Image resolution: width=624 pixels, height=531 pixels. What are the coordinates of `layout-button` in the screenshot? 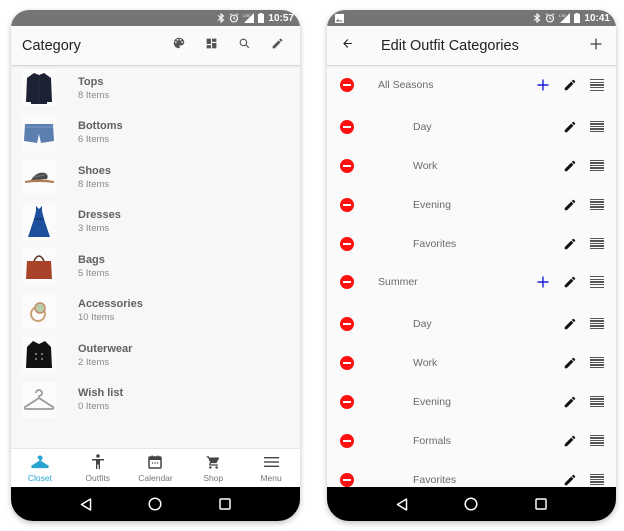 It's located at (211, 46).